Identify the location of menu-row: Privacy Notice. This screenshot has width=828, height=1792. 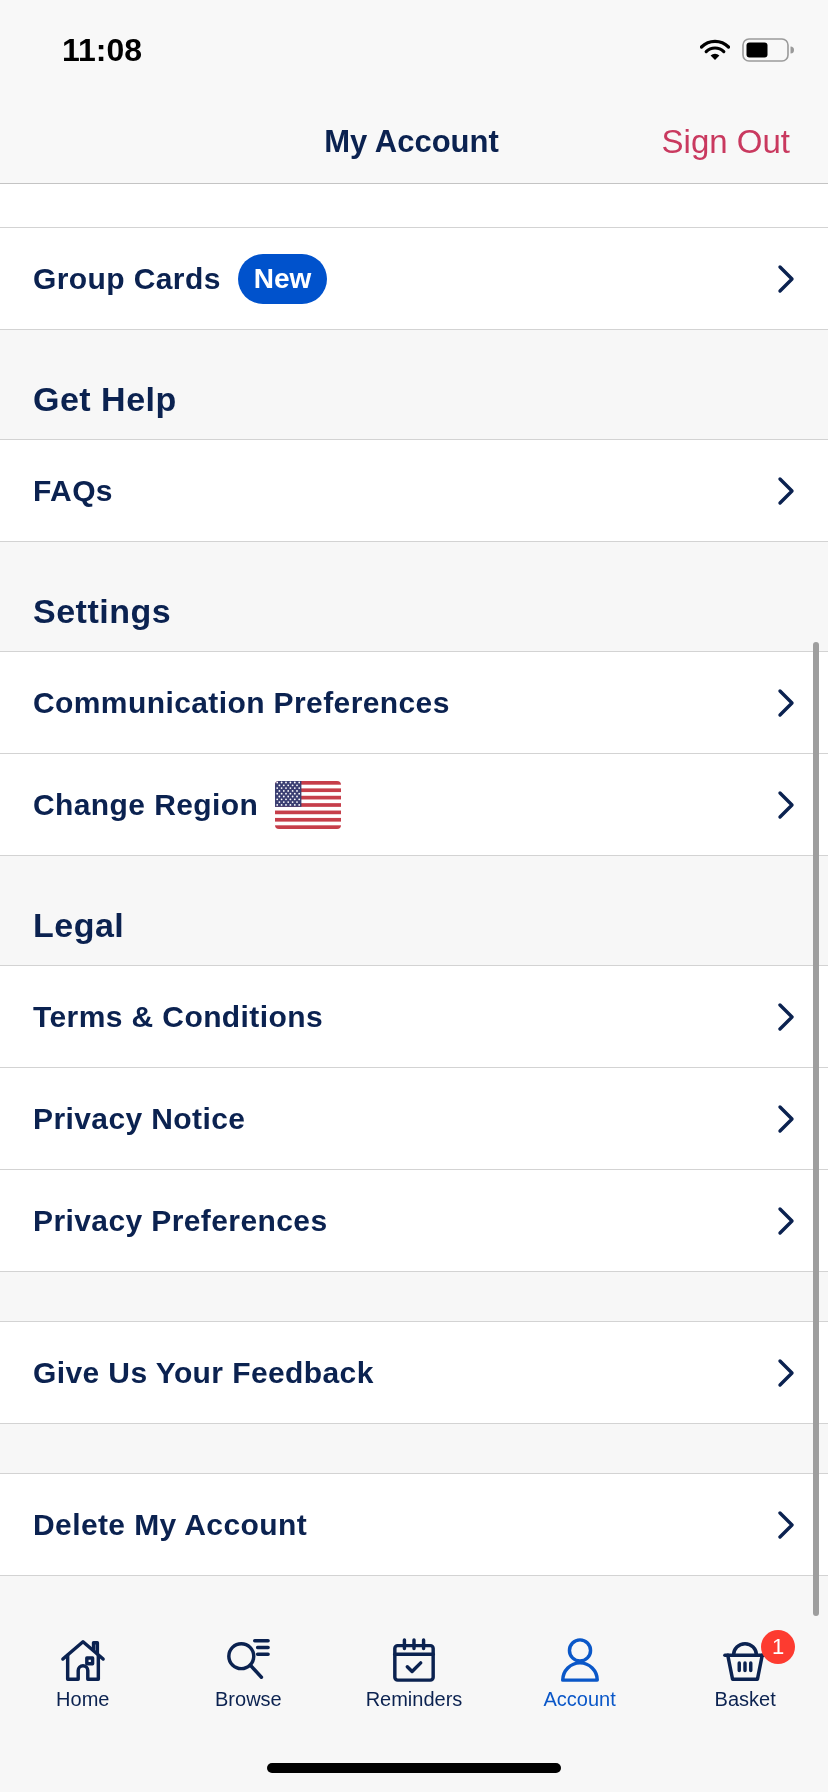
(414, 1119).